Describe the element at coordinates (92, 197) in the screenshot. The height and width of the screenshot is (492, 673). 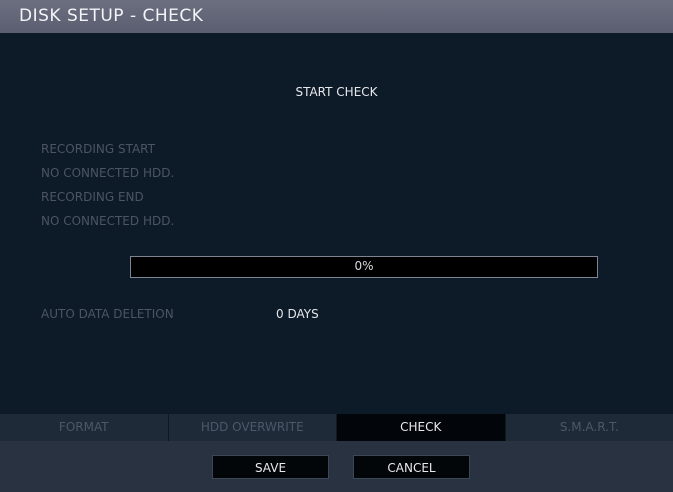
I see `recording-end-label: RECORDING END` at that location.